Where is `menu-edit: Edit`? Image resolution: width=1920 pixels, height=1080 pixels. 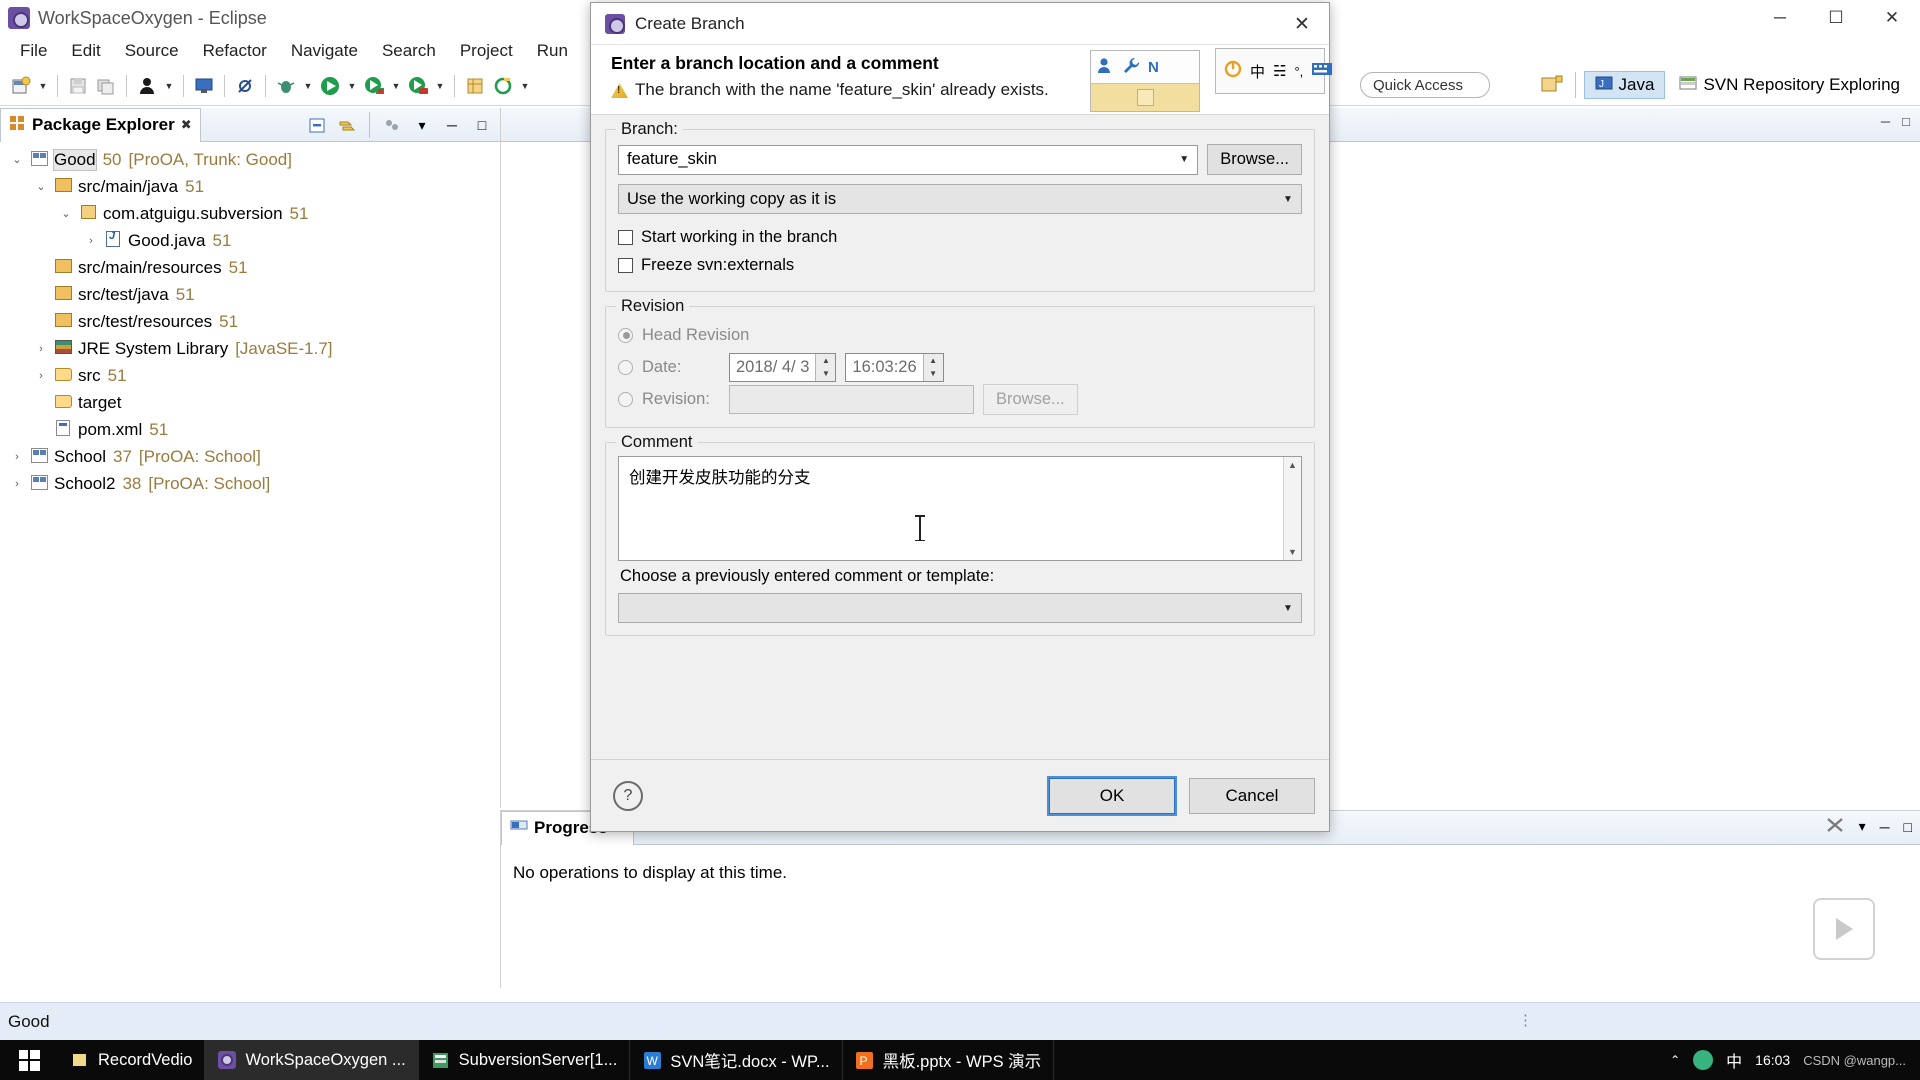
menu-edit: Edit is located at coordinates (85, 51).